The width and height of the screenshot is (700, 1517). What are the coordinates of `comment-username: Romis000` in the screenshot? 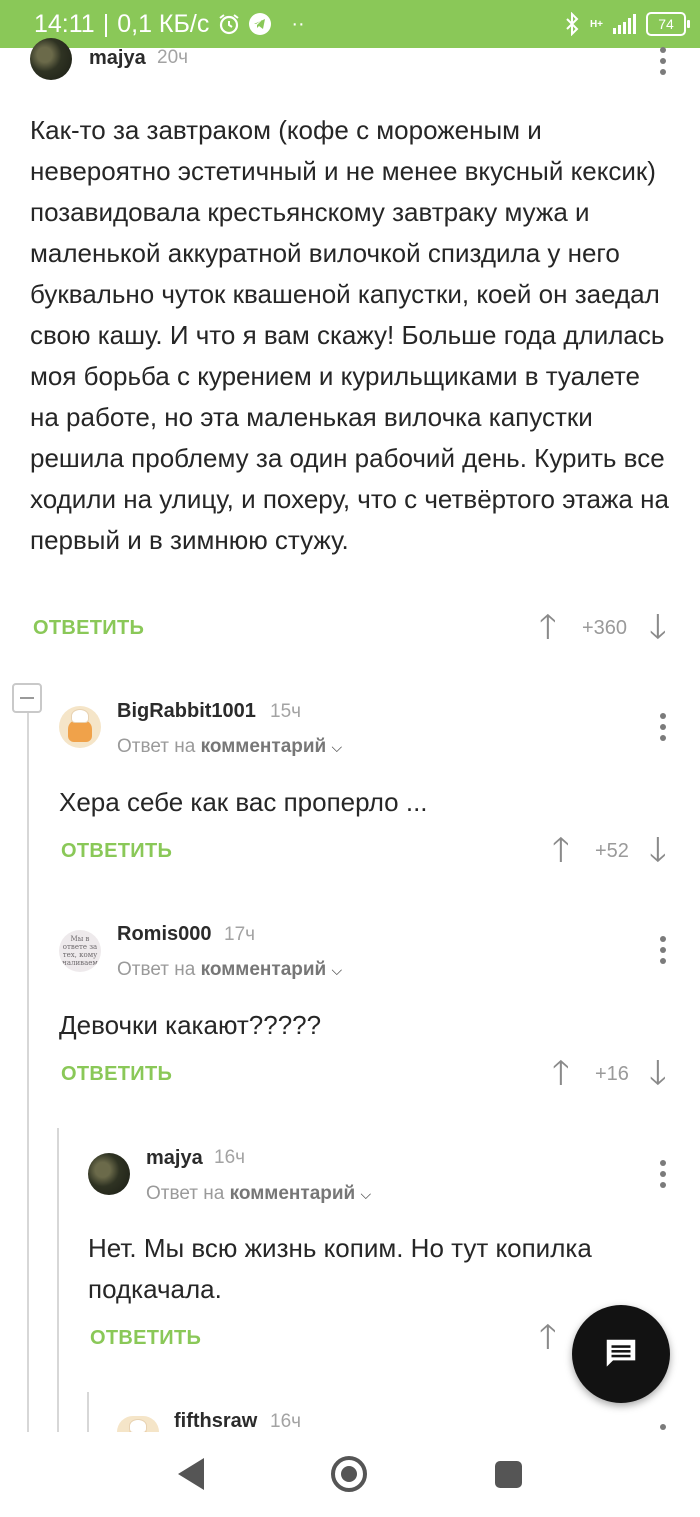 It's located at (164, 934).